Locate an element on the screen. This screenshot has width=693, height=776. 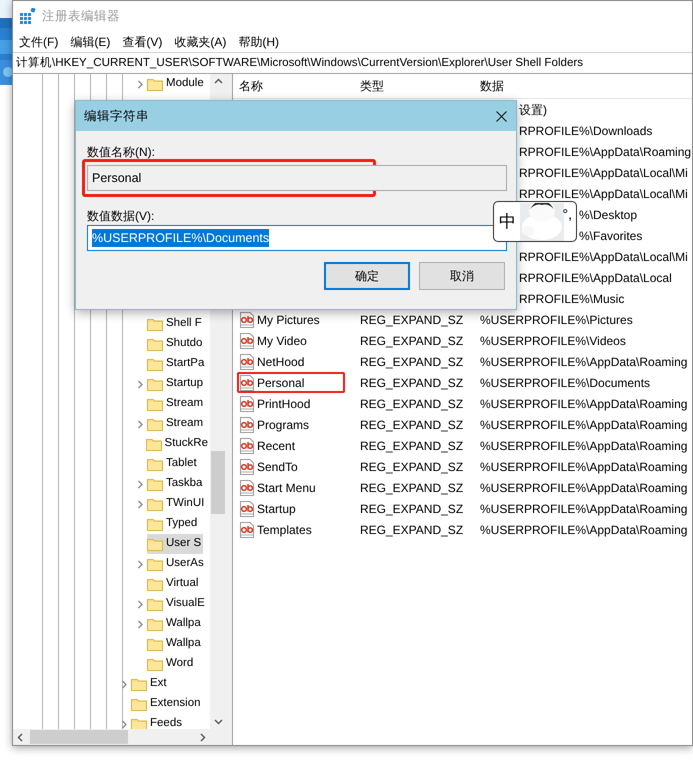
menu-item: 文件(F) is located at coordinates (38, 41).